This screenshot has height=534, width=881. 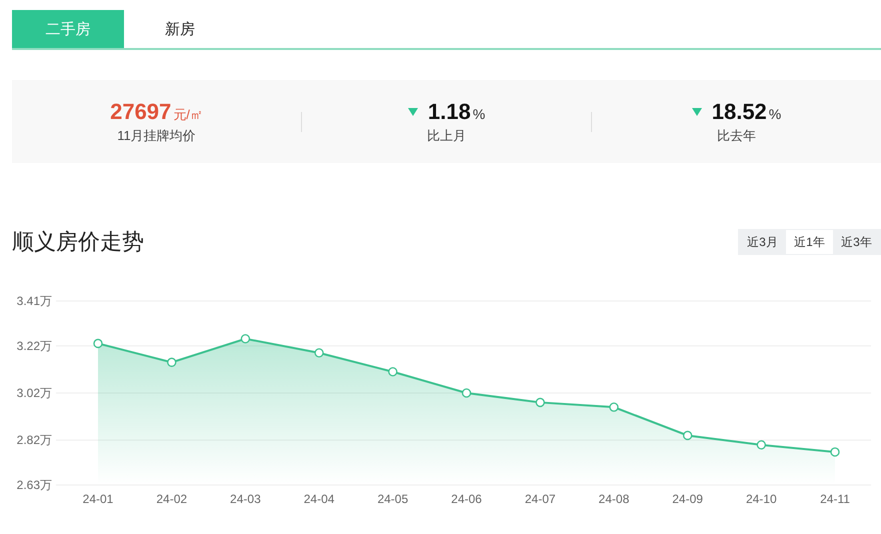 What do you see at coordinates (34, 301) in the screenshot?
I see `y-axis-label: 3.41万` at bounding box center [34, 301].